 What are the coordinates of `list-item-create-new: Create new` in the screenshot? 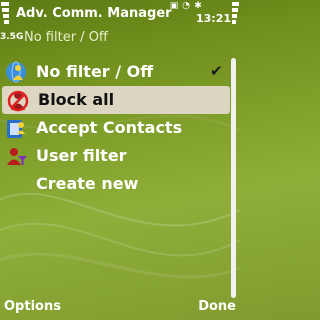 It's located at (116, 184).